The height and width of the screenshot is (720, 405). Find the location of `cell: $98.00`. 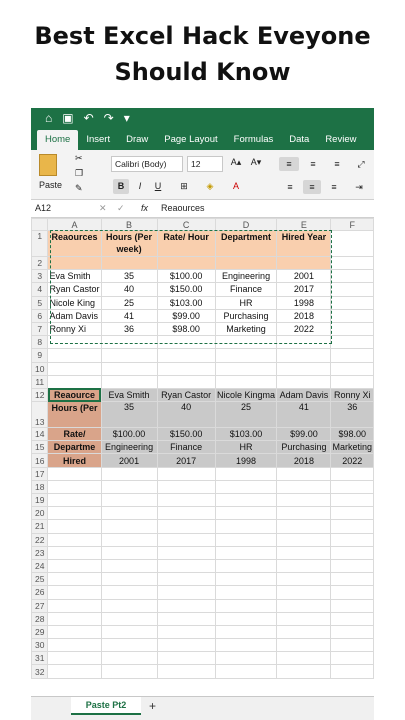

cell: $98.00 is located at coordinates (352, 434).